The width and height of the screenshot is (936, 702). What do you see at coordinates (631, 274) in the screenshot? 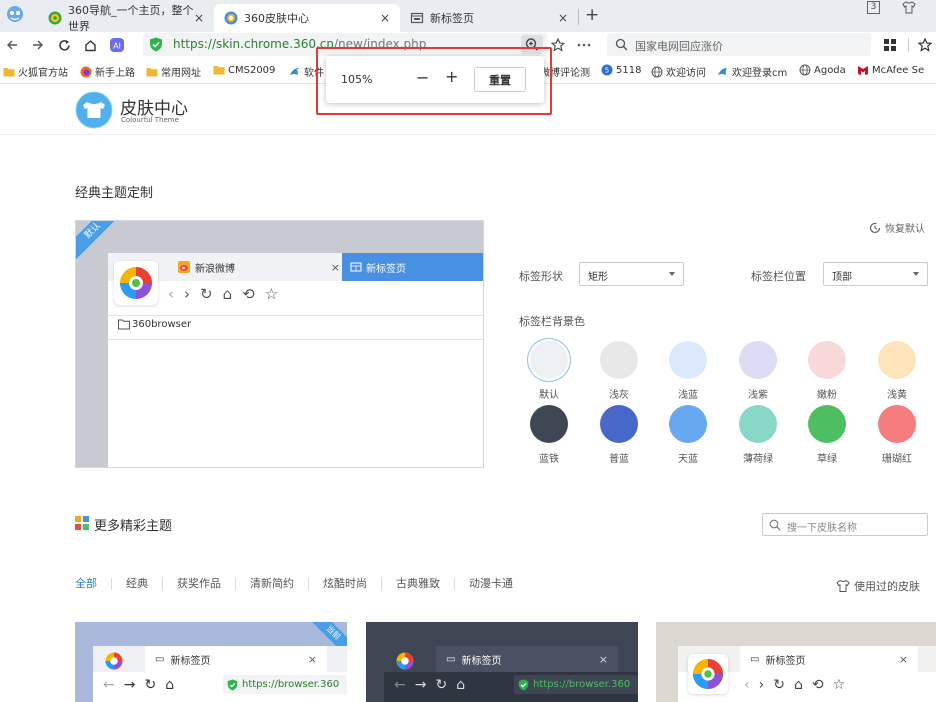
I see `tab-shape-select: 矩形` at bounding box center [631, 274].